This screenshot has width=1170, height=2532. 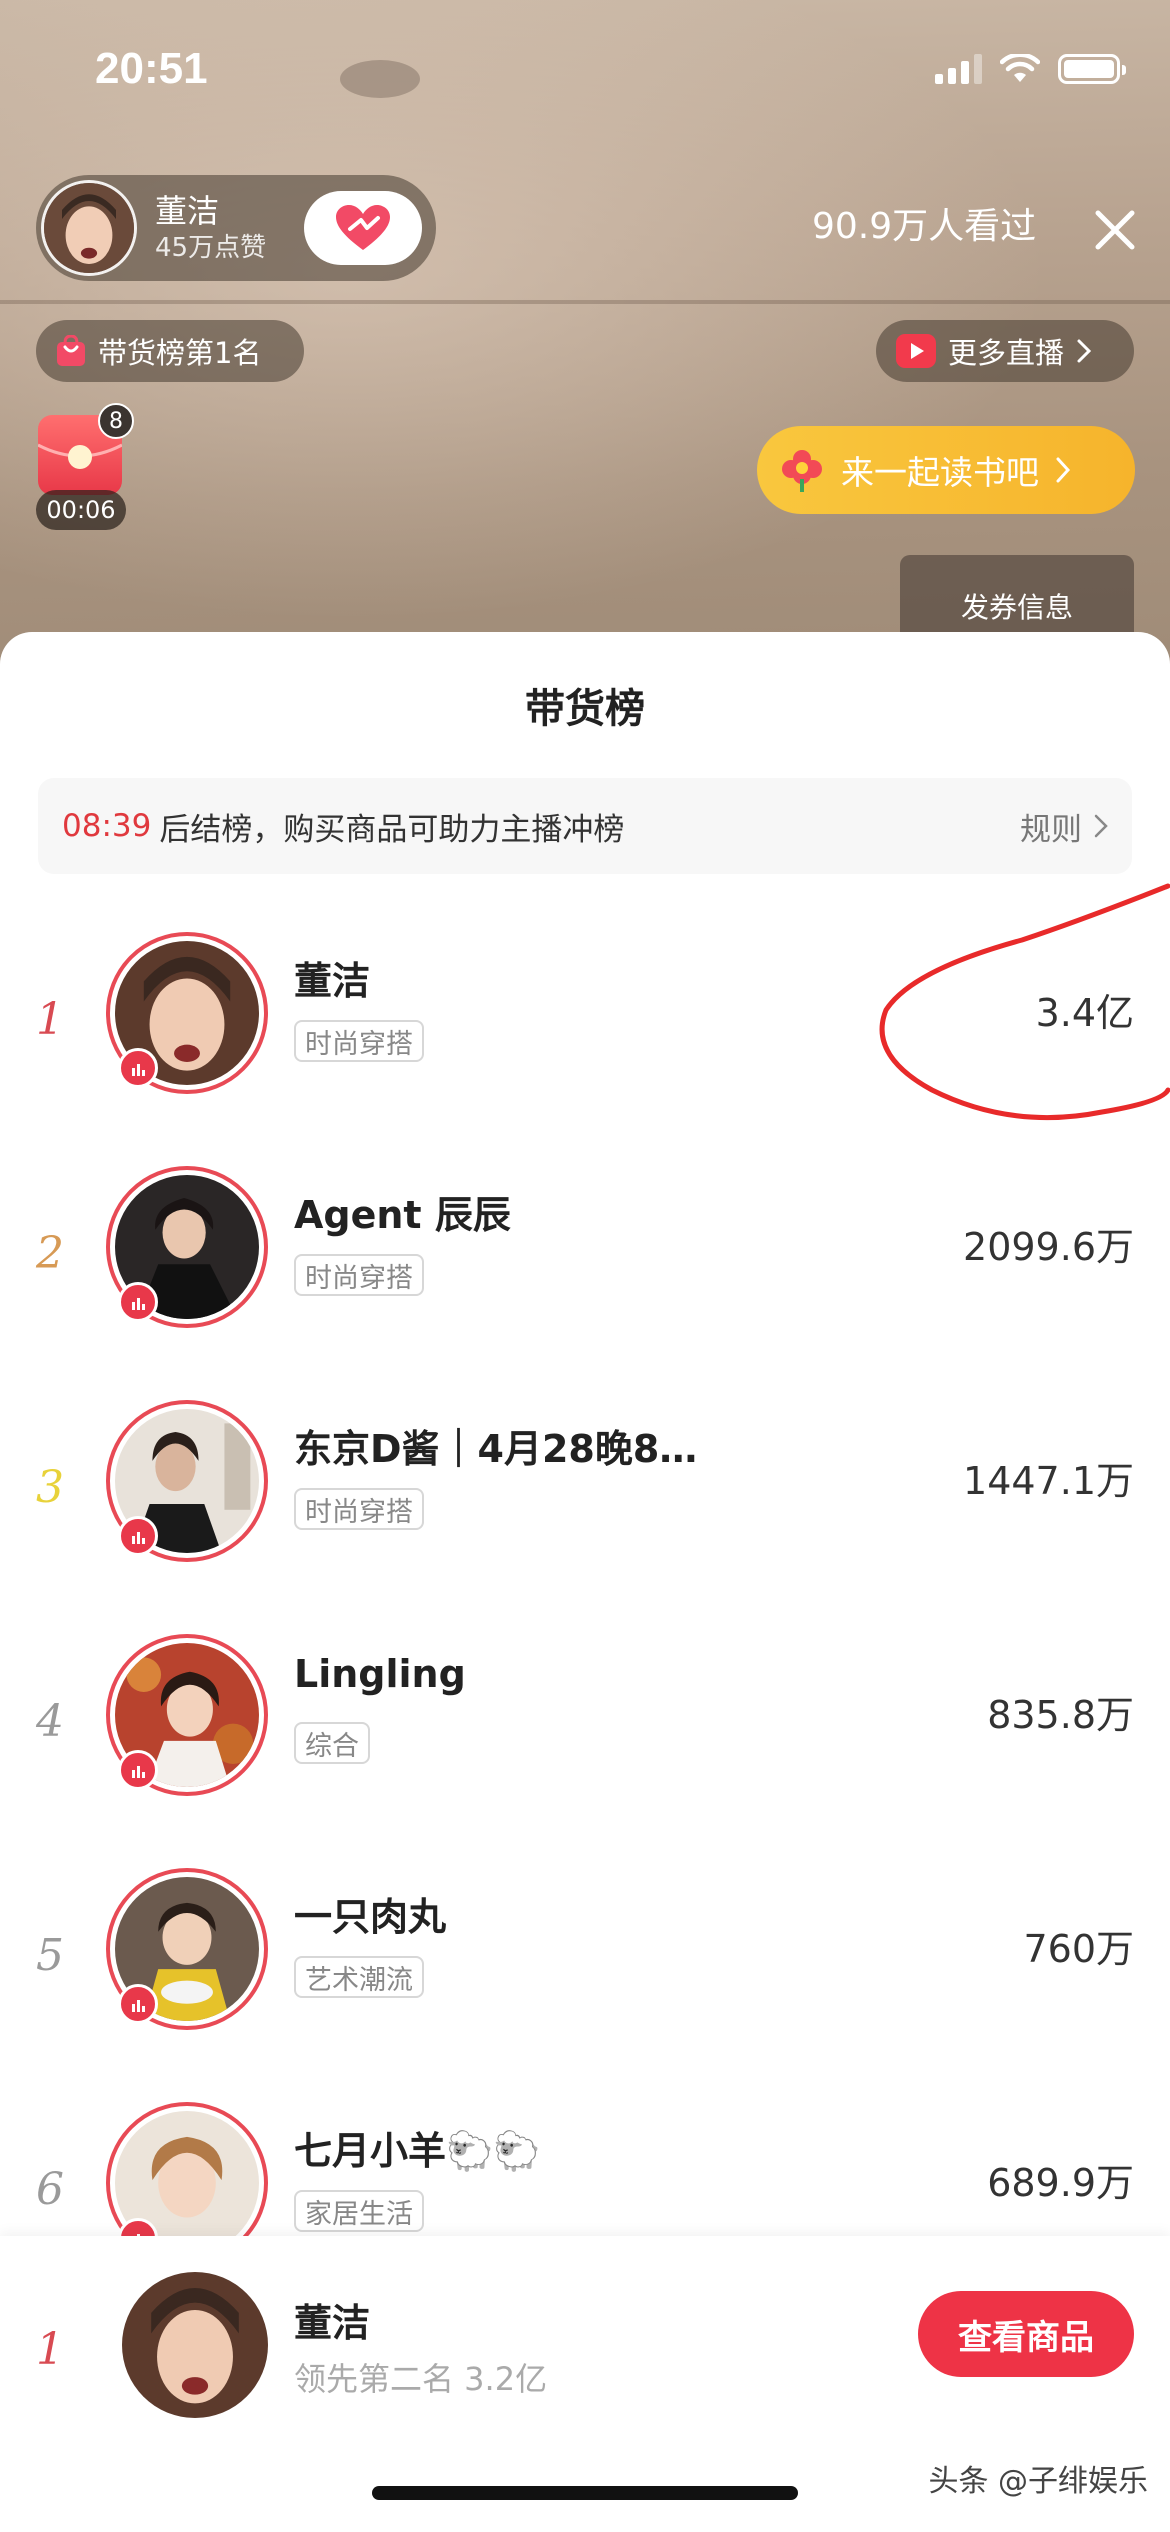 What do you see at coordinates (151, 68) in the screenshot?
I see `status-time: 20:51` at bounding box center [151, 68].